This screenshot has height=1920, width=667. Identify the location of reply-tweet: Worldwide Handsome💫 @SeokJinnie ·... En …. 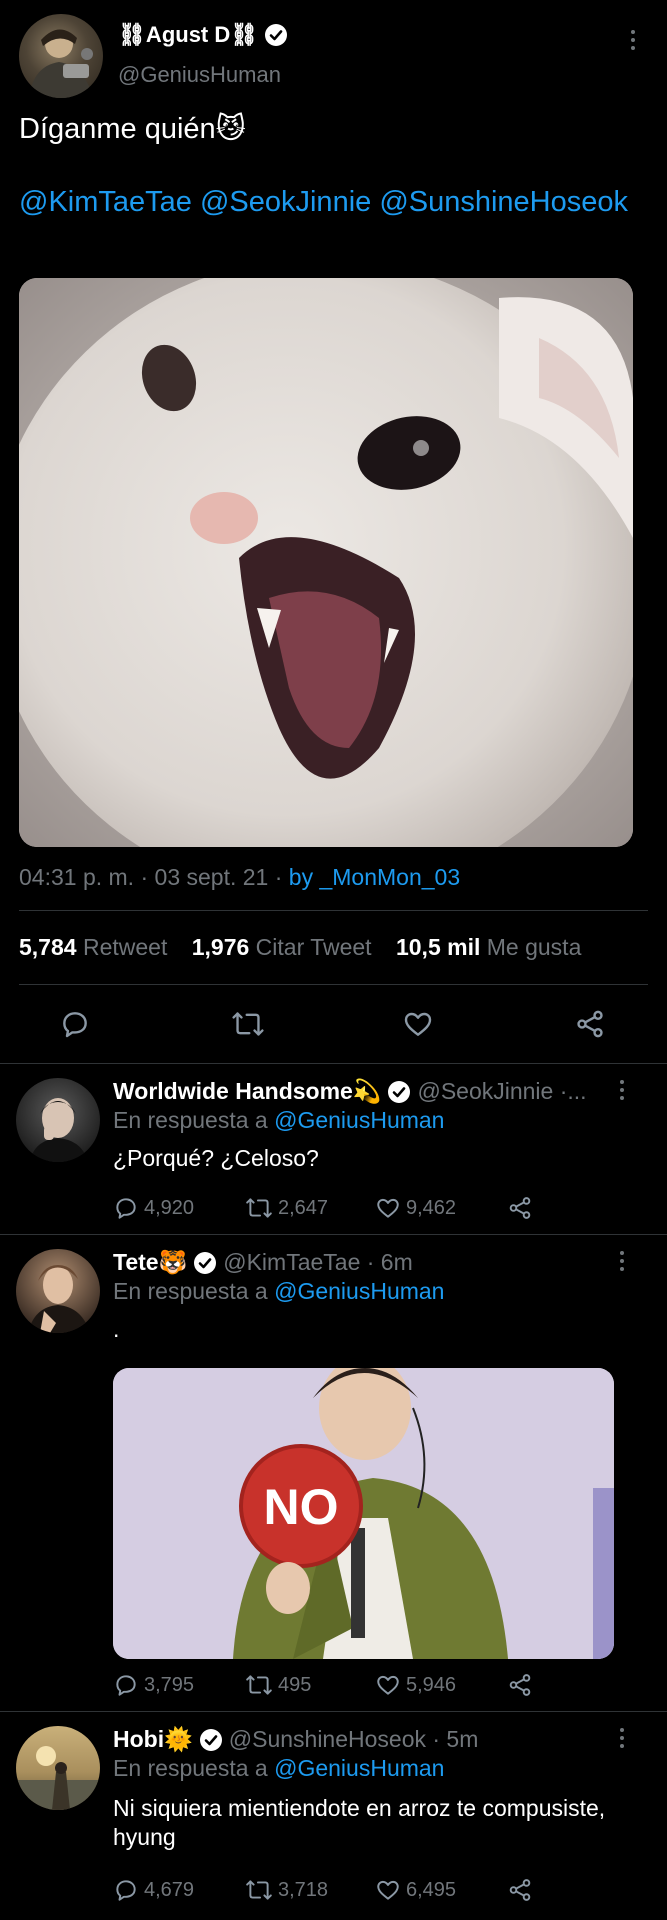
(333, 1149).